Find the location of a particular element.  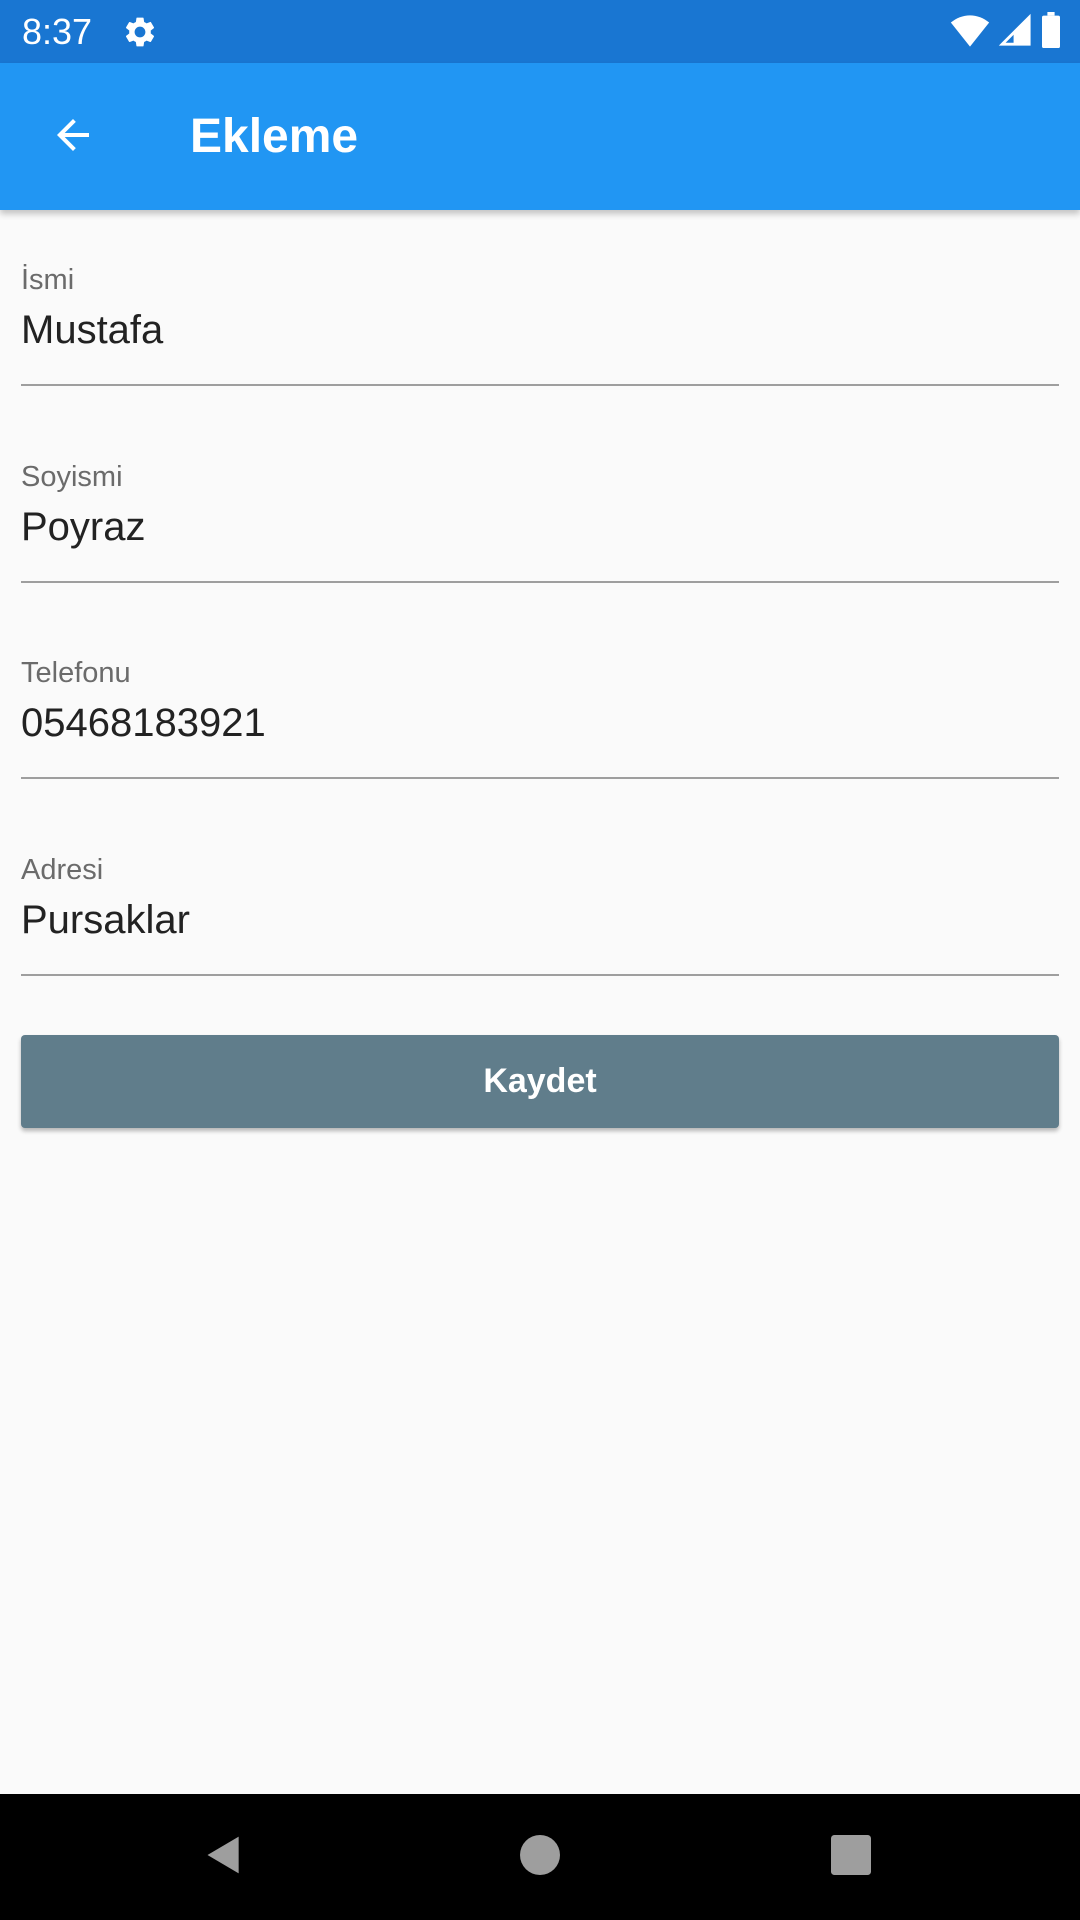

last-name-field: Soyismi is located at coordinates (540, 505).